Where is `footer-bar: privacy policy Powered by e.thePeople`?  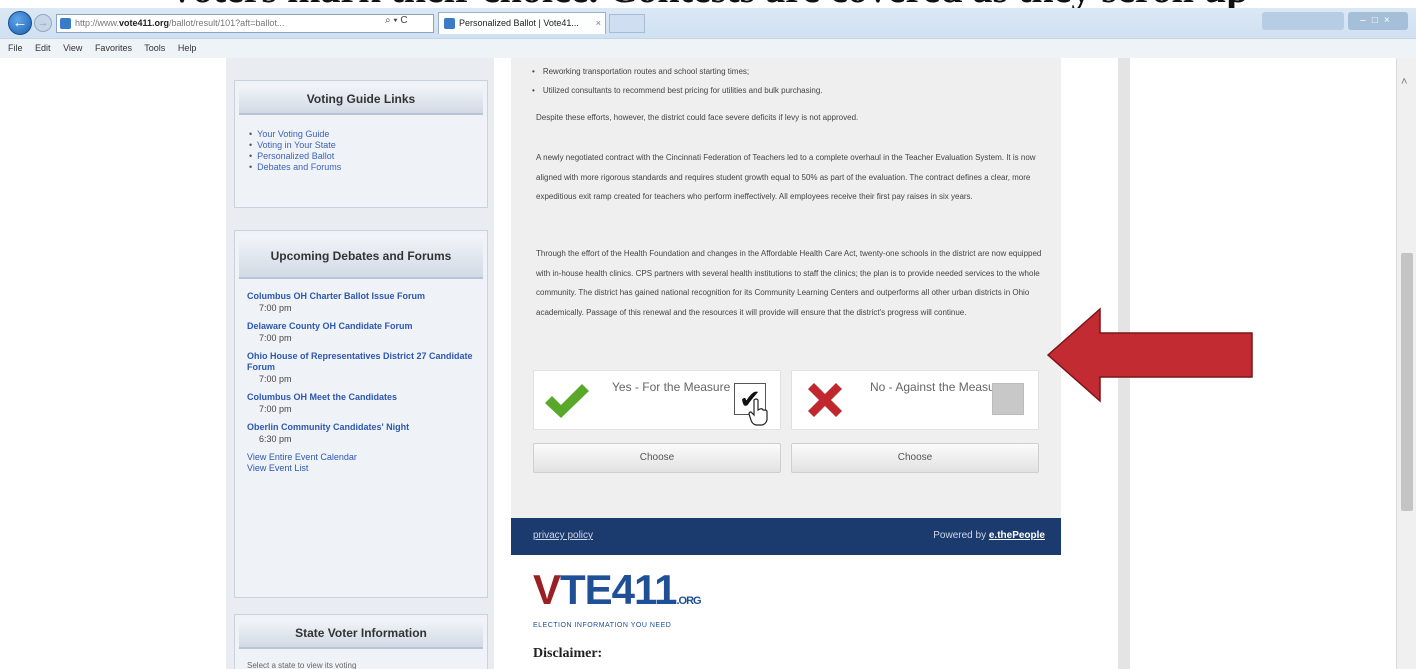
footer-bar: privacy policy Powered by e.thePeople is located at coordinates (786, 536).